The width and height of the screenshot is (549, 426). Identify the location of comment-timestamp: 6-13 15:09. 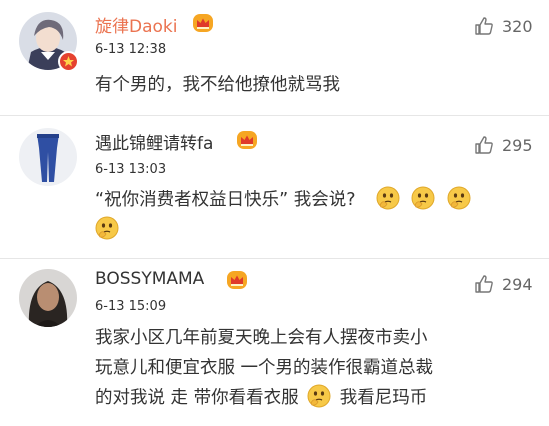
(131, 306).